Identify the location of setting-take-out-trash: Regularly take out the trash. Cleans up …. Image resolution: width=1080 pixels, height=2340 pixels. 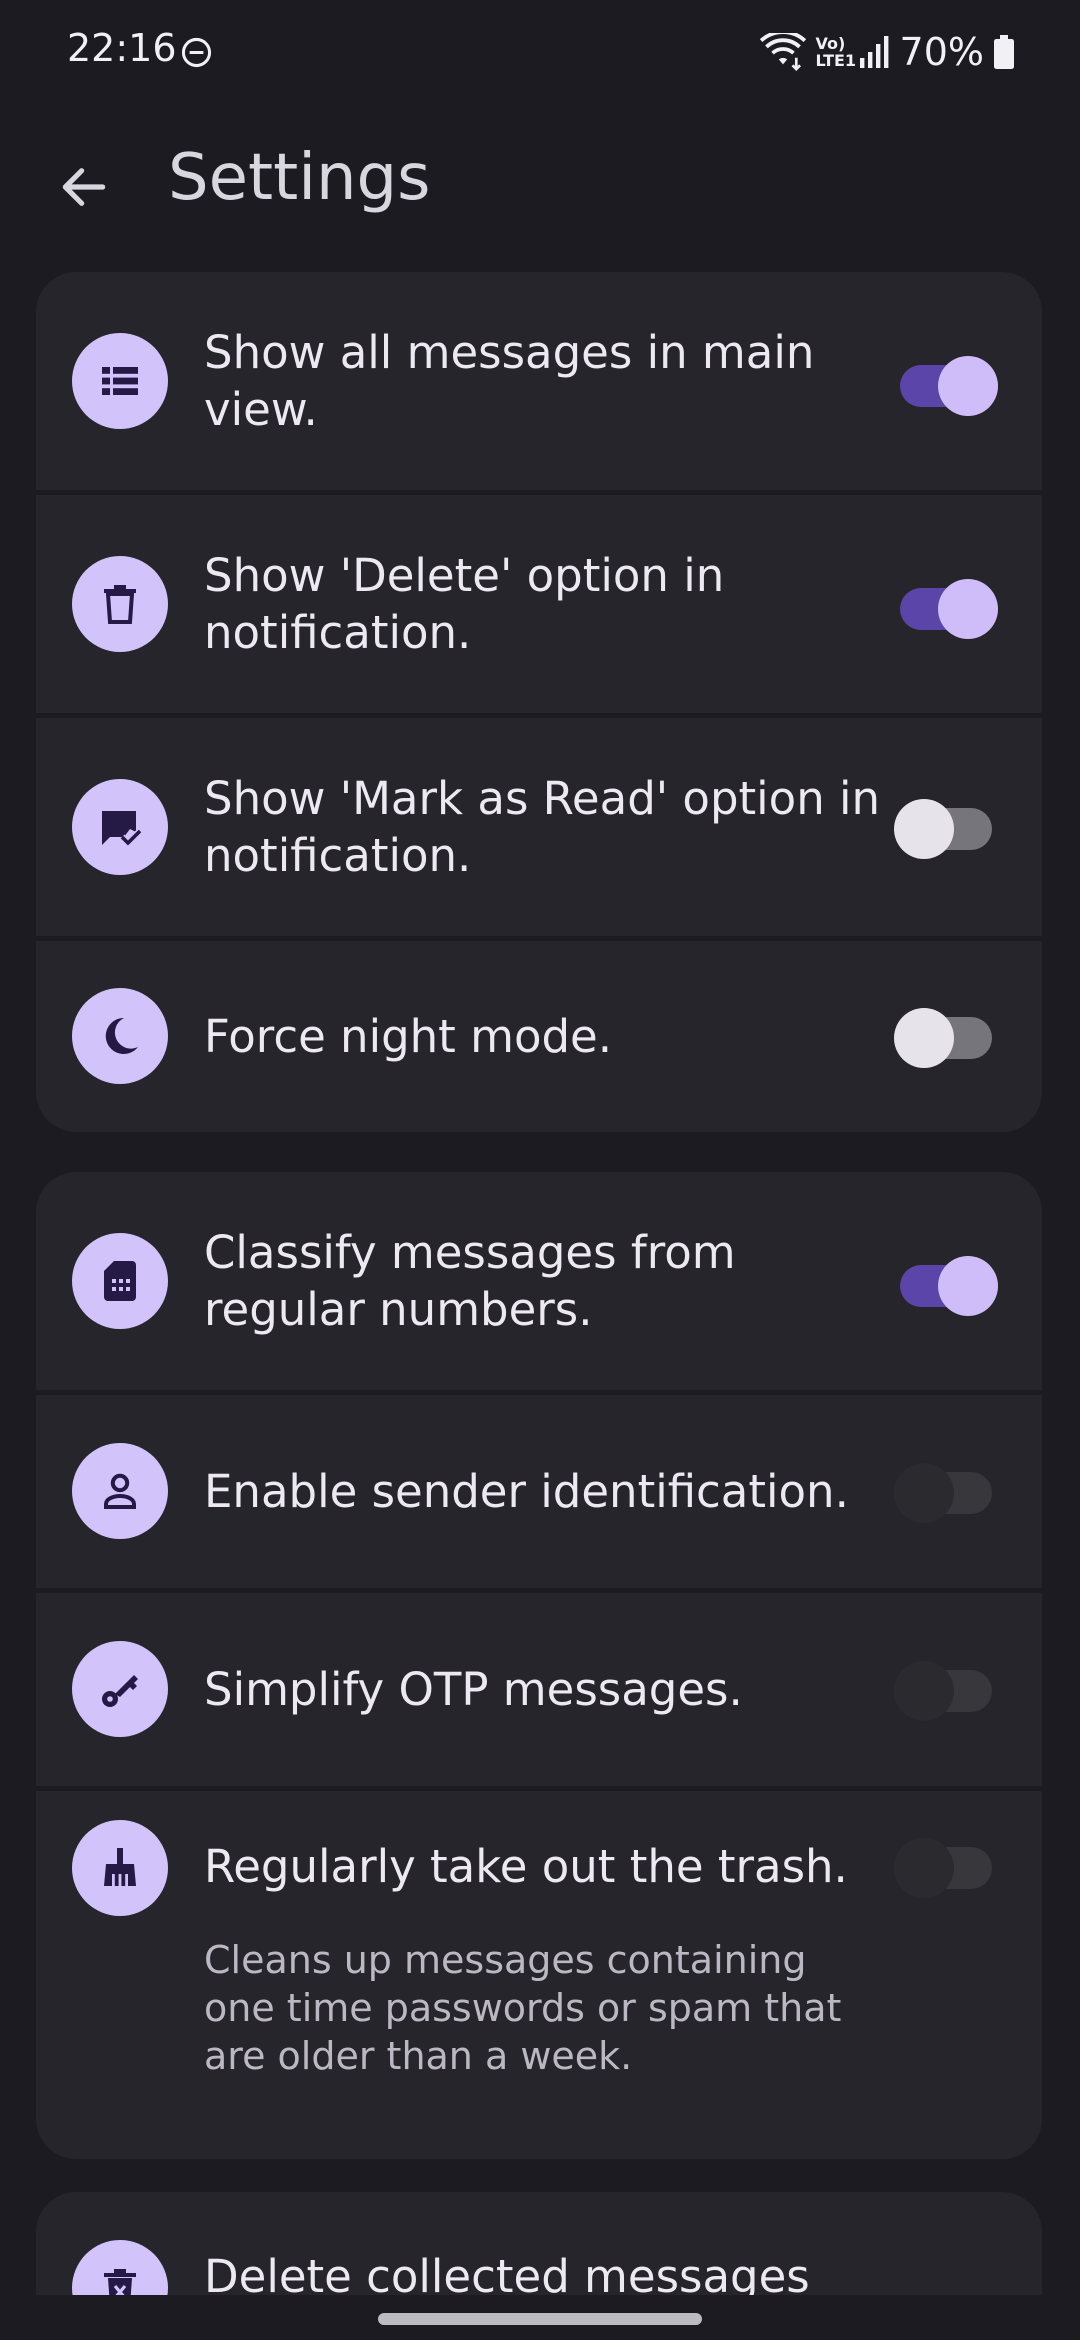
(539, 1975).